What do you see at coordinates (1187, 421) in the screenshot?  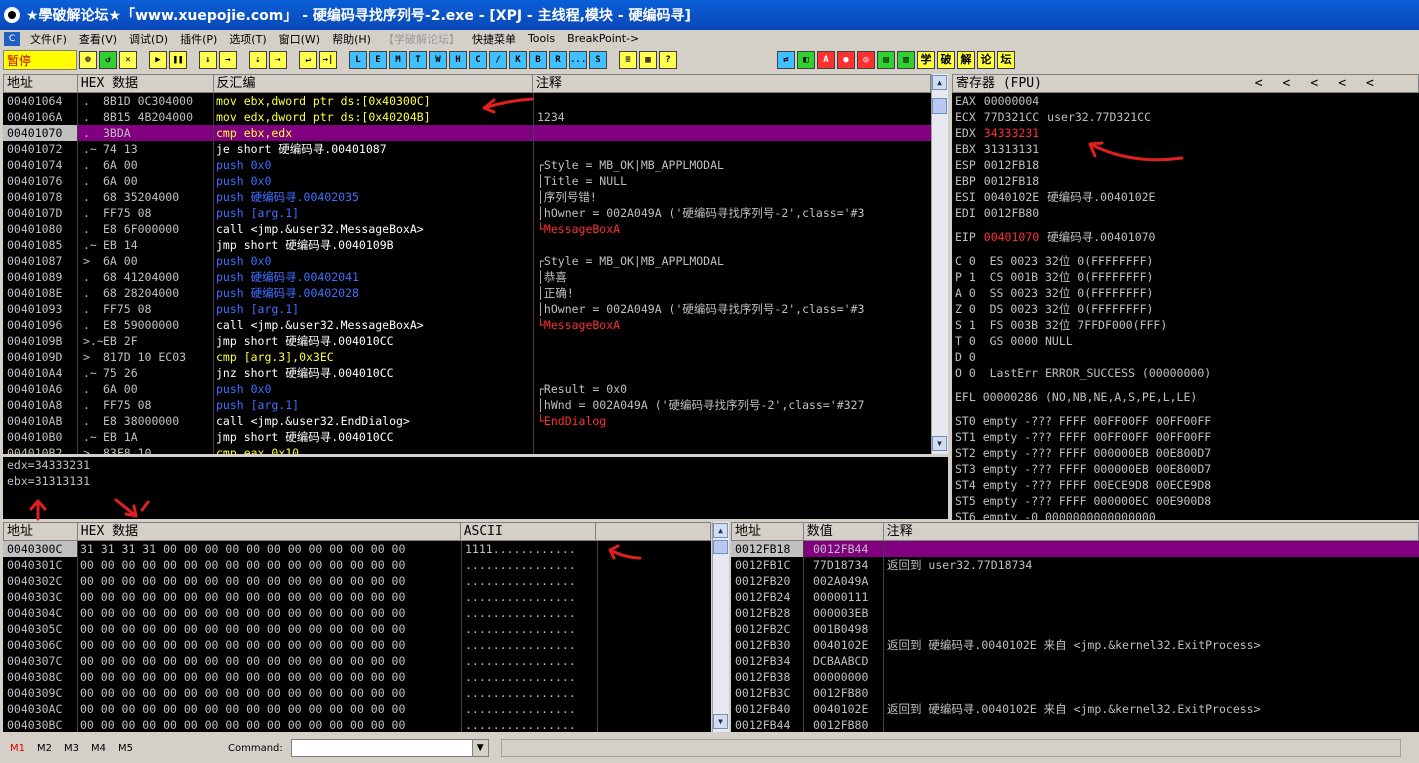 I see `fpu-row: ST0 empty -??? FFFF 00FF00FF 00FF00FF` at bounding box center [1187, 421].